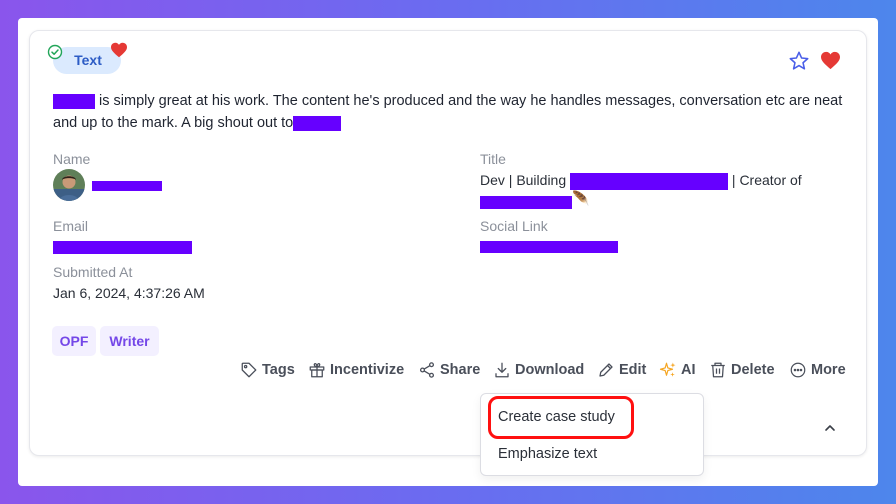 The width and height of the screenshot is (896, 504). What do you see at coordinates (677, 370) in the screenshot?
I see `ai-button: AI` at bounding box center [677, 370].